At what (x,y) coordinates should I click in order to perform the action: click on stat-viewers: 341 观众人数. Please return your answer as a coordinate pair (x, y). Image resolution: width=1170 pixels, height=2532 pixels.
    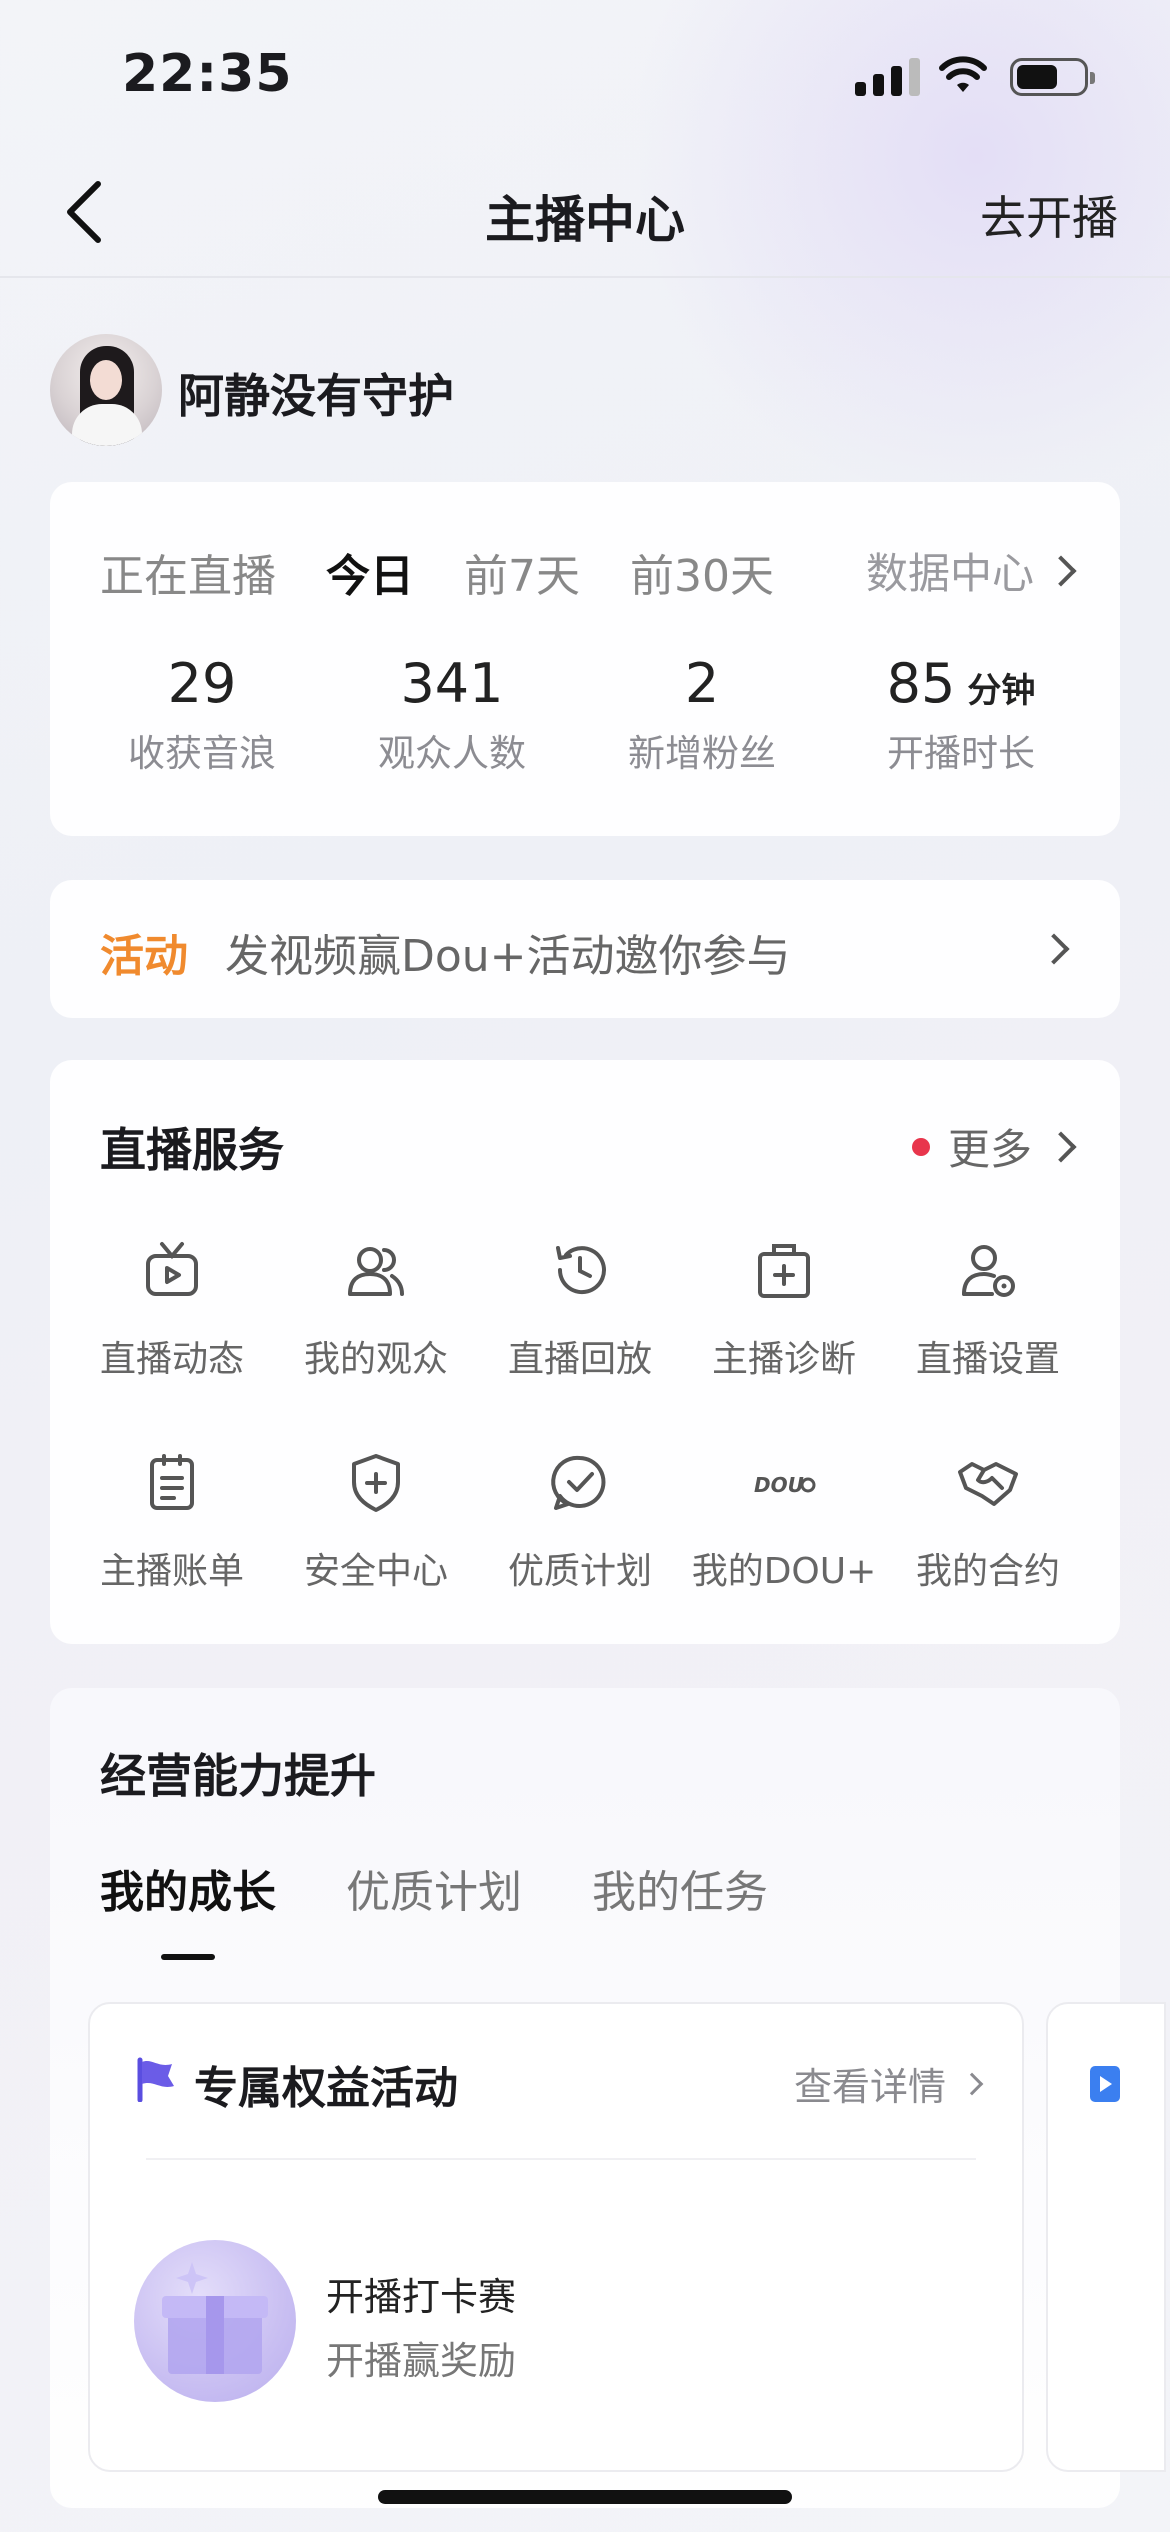
    Looking at the image, I should click on (452, 714).